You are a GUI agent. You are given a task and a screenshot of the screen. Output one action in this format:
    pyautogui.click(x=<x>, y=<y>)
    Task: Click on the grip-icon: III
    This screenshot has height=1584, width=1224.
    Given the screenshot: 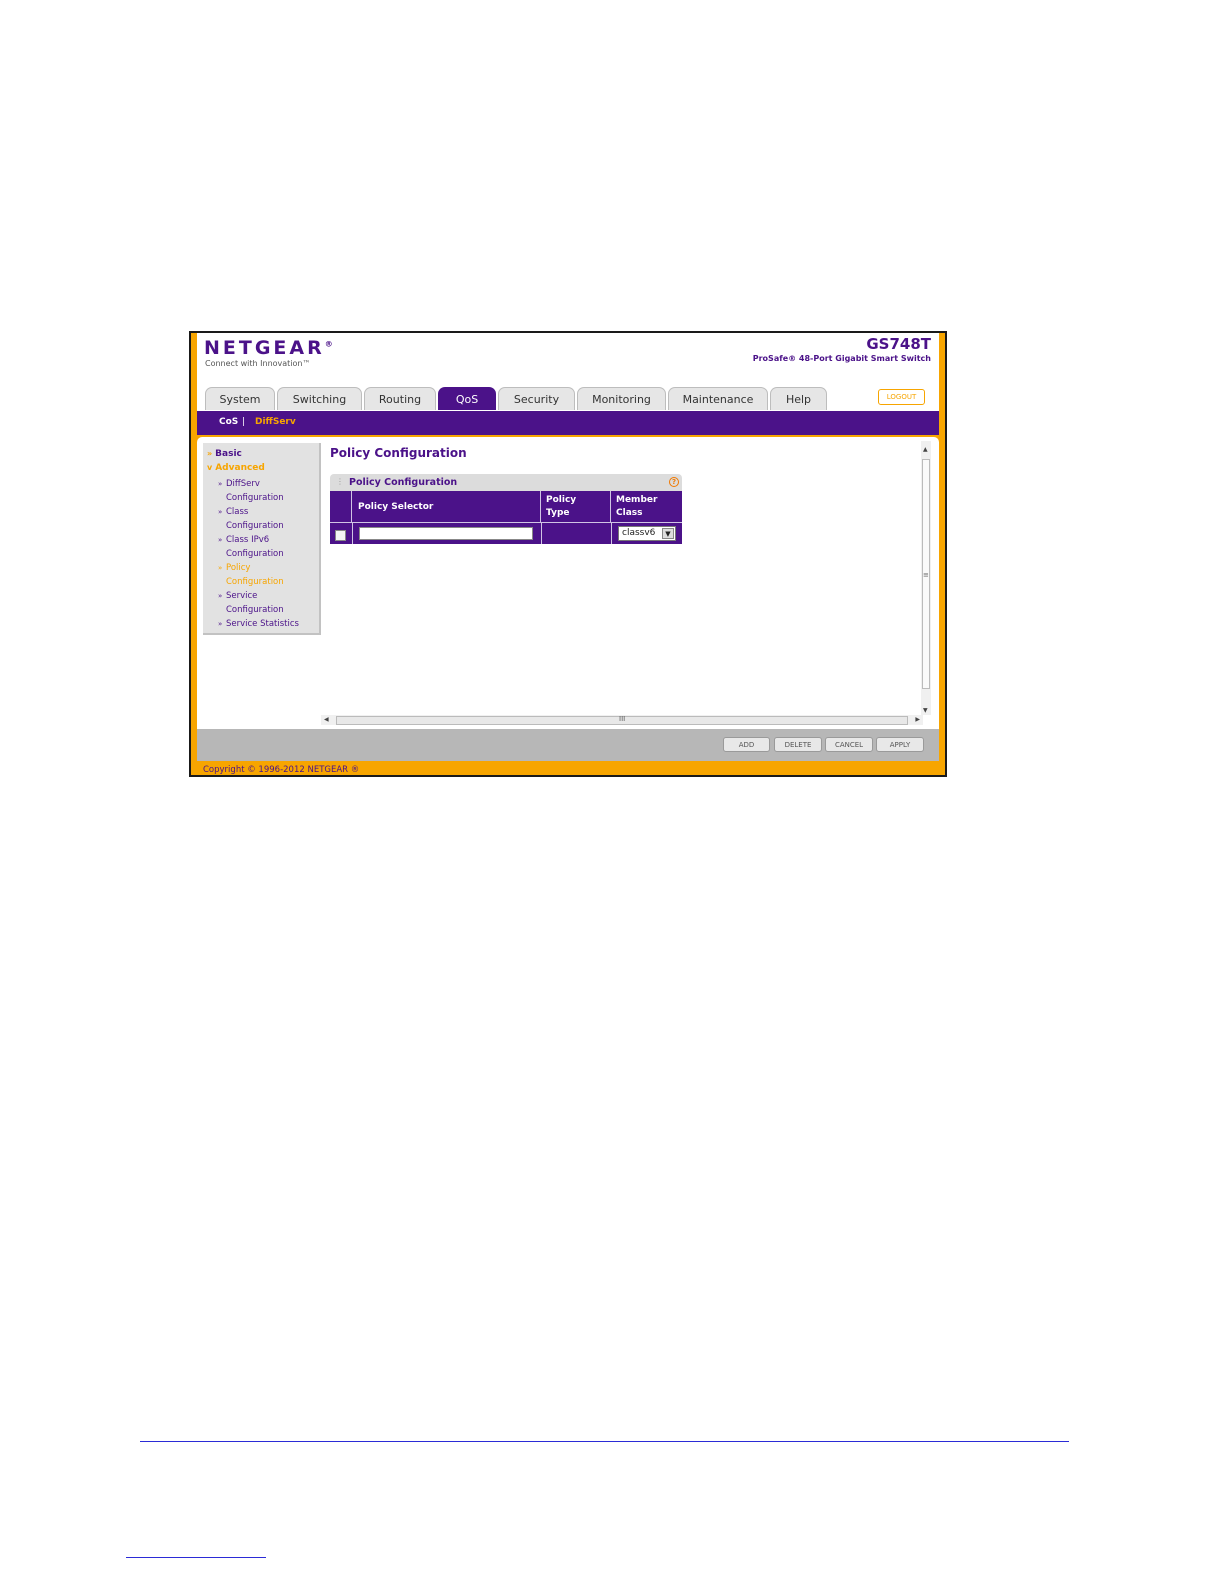 What is the action you would take?
    pyautogui.click(x=622, y=719)
    